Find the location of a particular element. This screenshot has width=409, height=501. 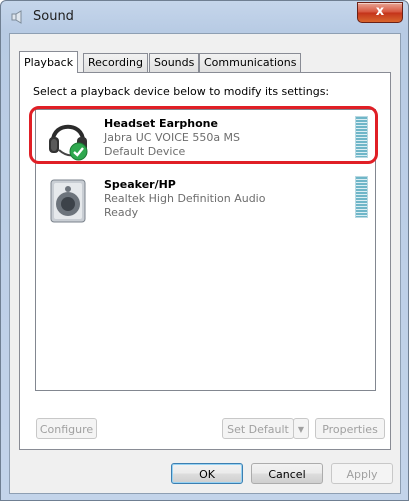

close-icon: x is located at coordinates (380, 11).